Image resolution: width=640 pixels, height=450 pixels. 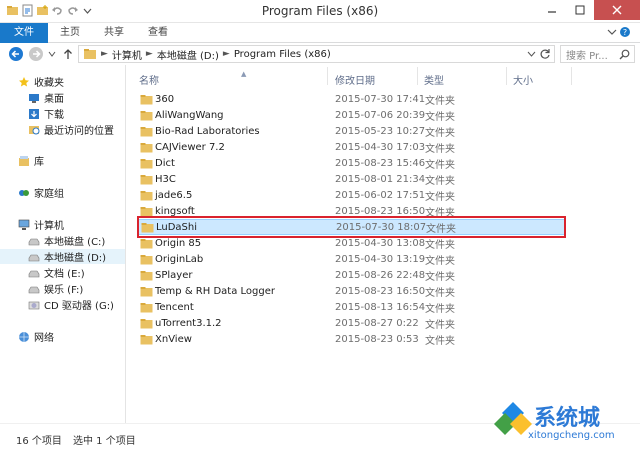 I want to click on file-row: Temp & RH Data Logger 2015-08-23 16:50 文件夹, so click(x=351, y=291).